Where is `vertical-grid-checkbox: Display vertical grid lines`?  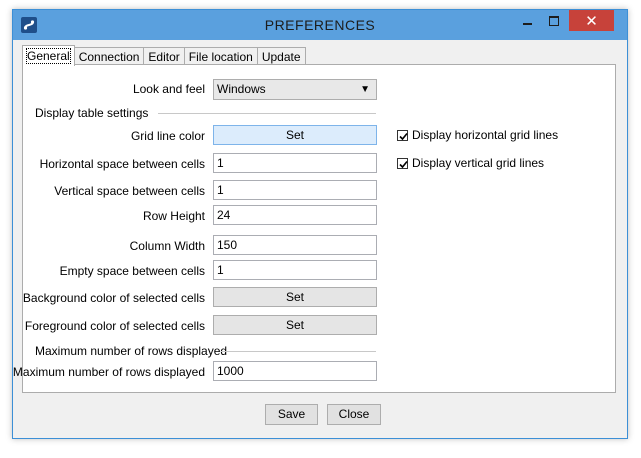 vertical-grid-checkbox: Display vertical grid lines is located at coordinates (470, 163).